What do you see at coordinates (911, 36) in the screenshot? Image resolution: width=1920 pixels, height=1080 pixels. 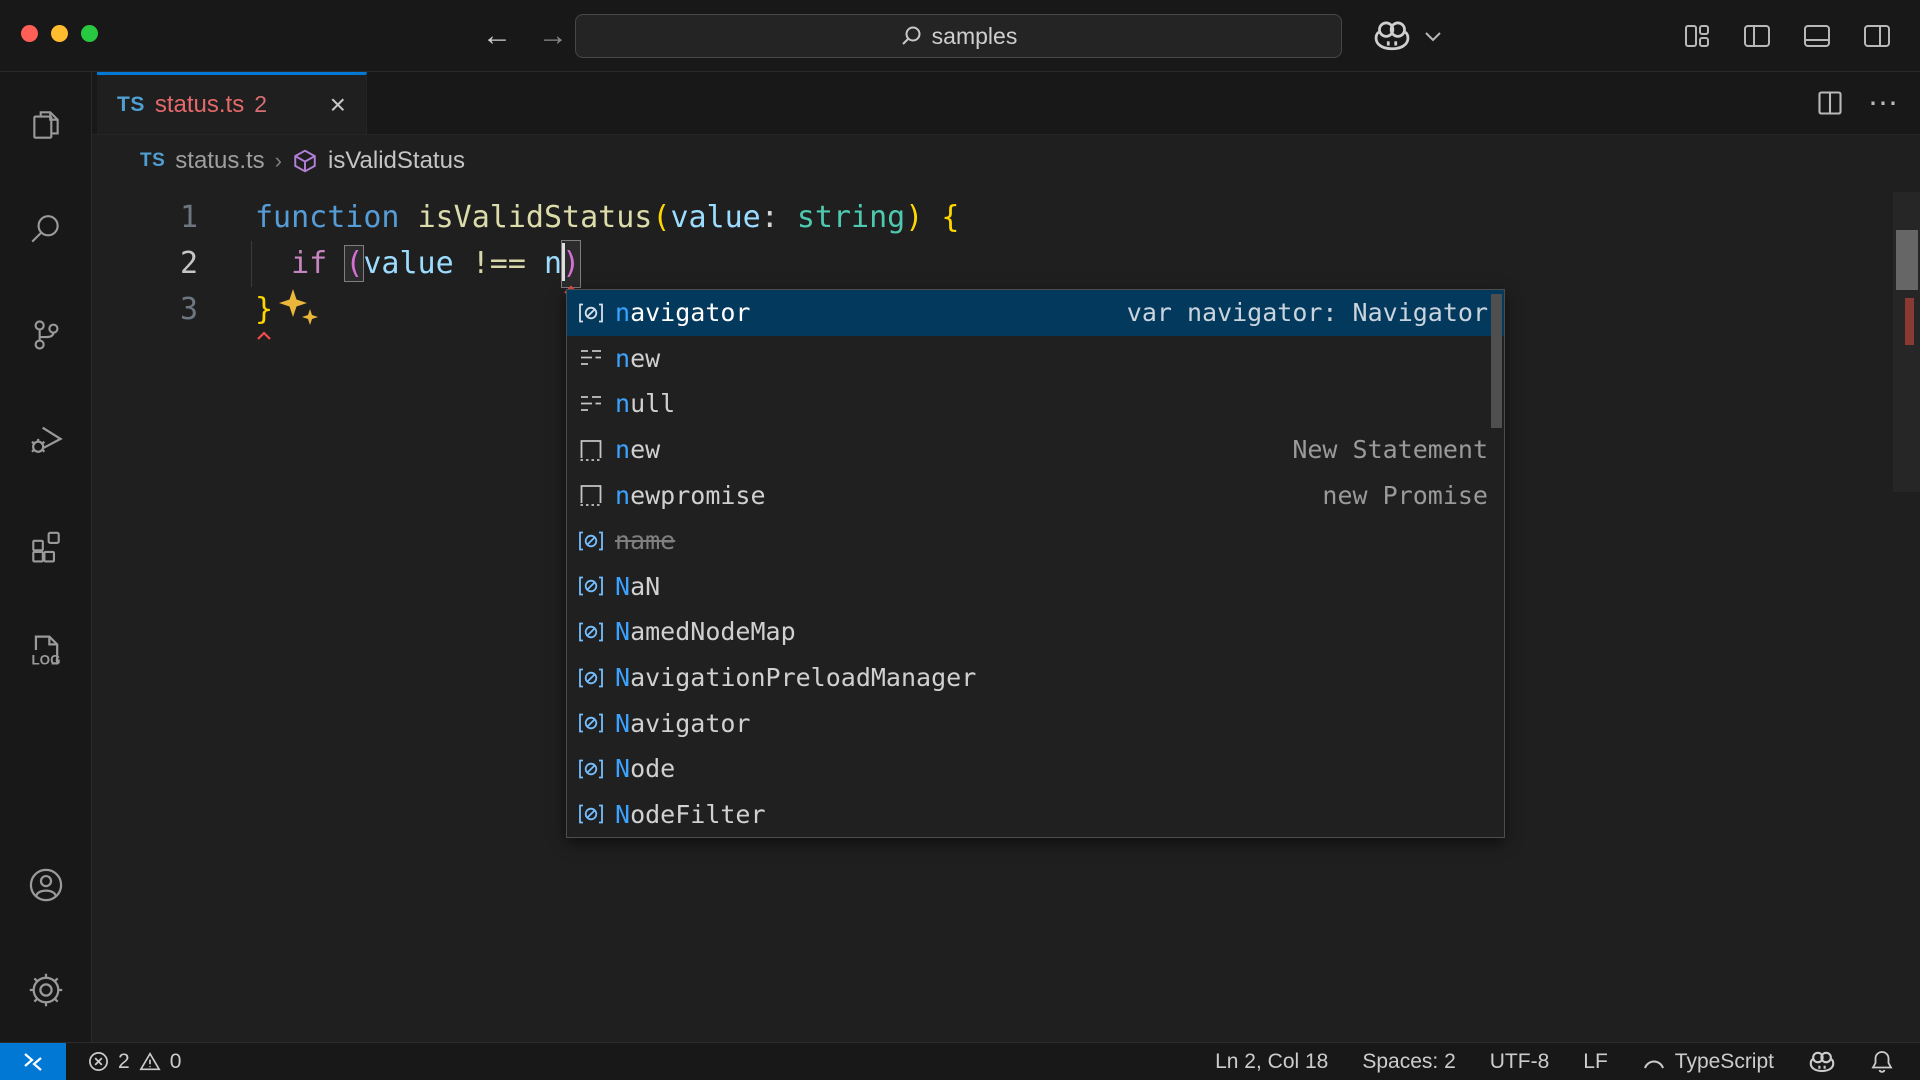 I see `search-icon` at bounding box center [911, 36].